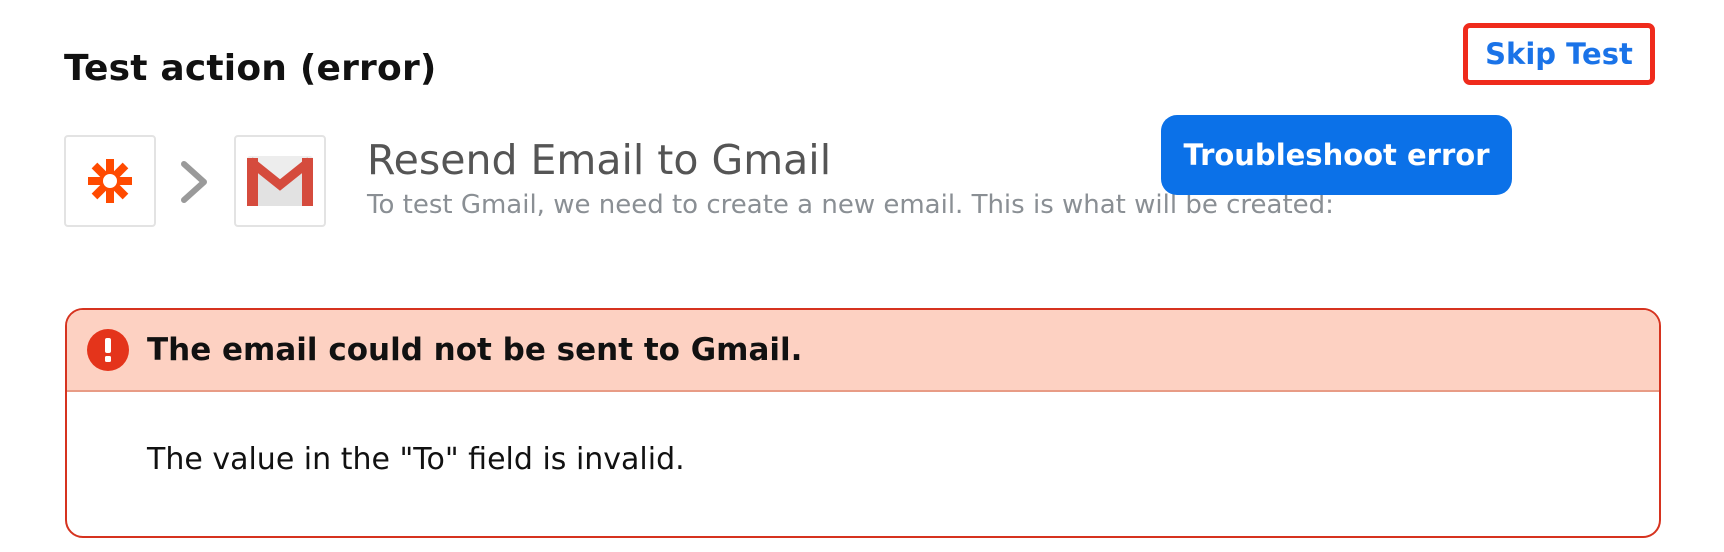 Image resolution: width=1724 pixels, height=552 pixels. Describe the element at coordinates (599, 160) in the screenshot. I see `action-title: Resend Email to Gmail` at that location.